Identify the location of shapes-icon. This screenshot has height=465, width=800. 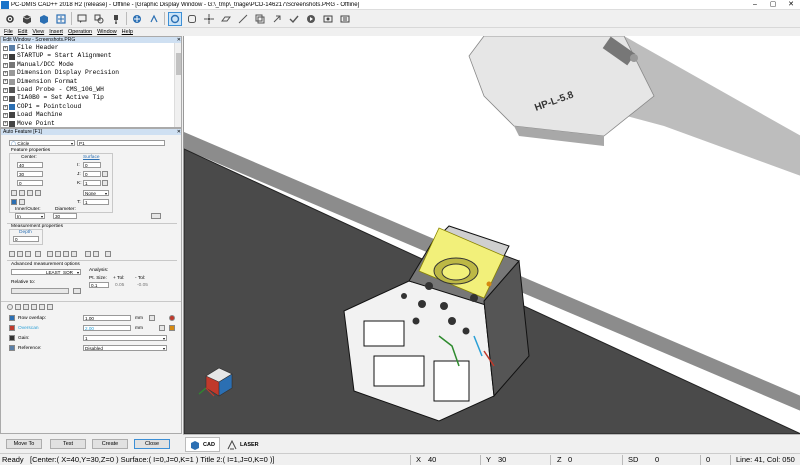
(99, 19).